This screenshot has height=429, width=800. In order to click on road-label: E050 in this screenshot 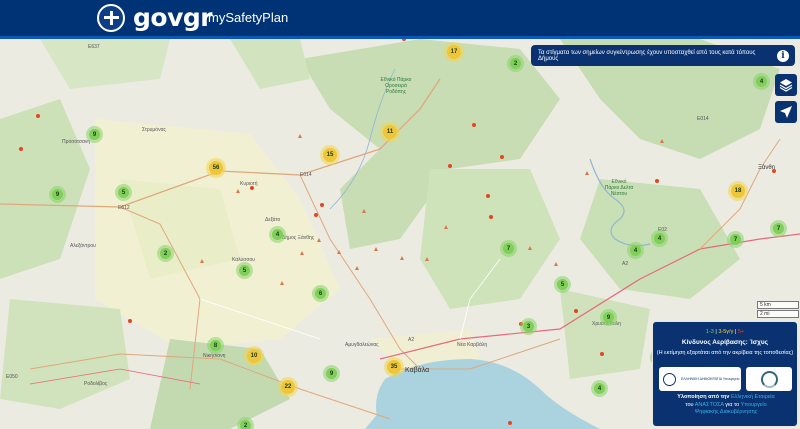, I will do `click(12, 377)`.